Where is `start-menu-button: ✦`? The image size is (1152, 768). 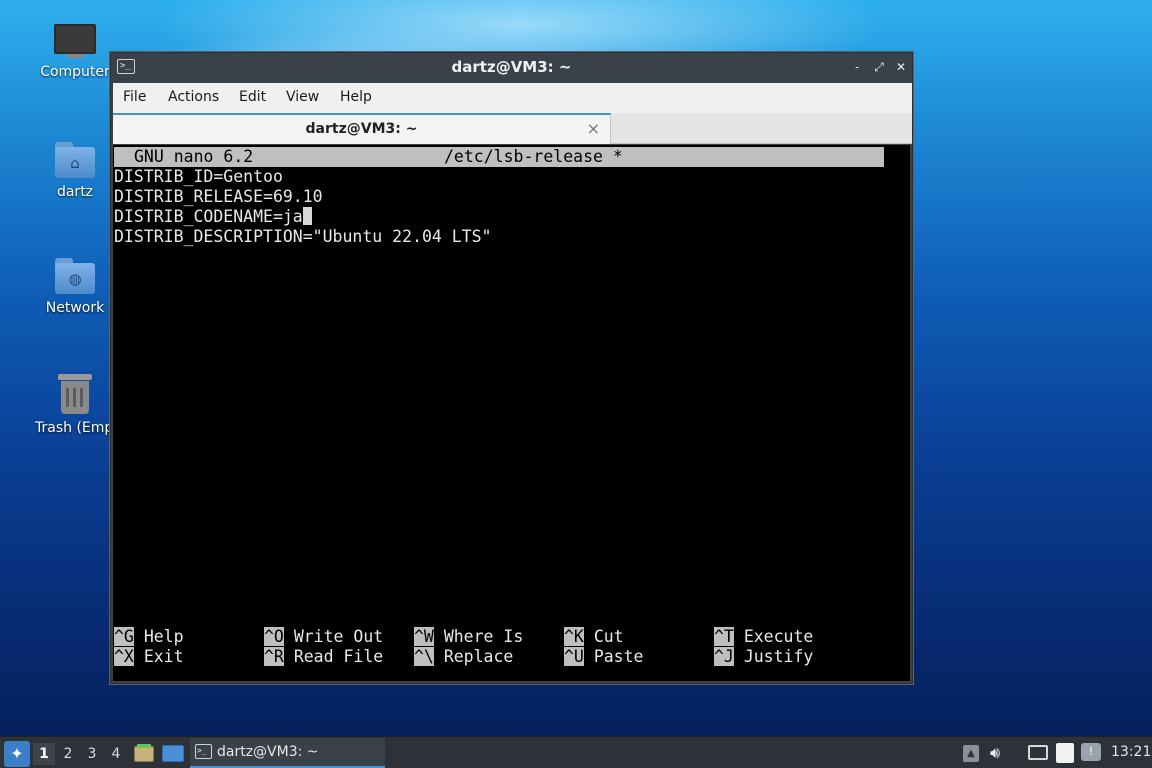
start-menu-button: ✦ is located at coordinates (17, 754).